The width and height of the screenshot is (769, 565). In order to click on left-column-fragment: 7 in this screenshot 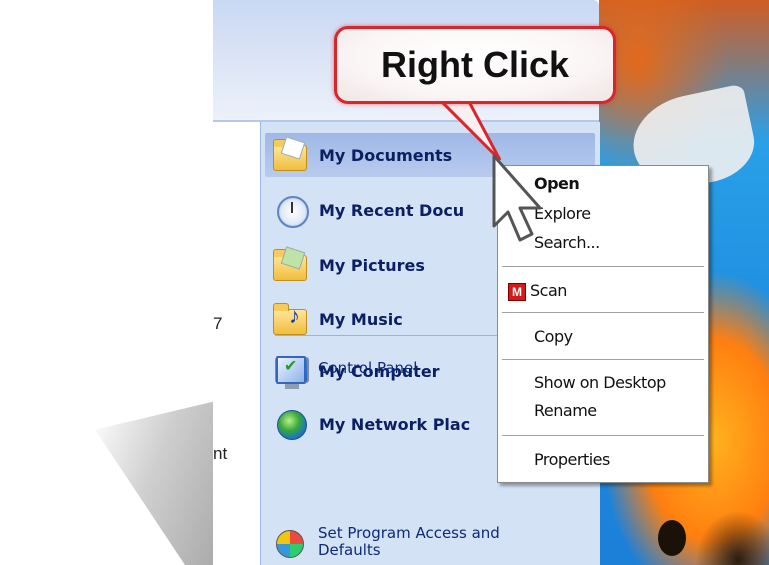, I will do `click(218, 323)`.